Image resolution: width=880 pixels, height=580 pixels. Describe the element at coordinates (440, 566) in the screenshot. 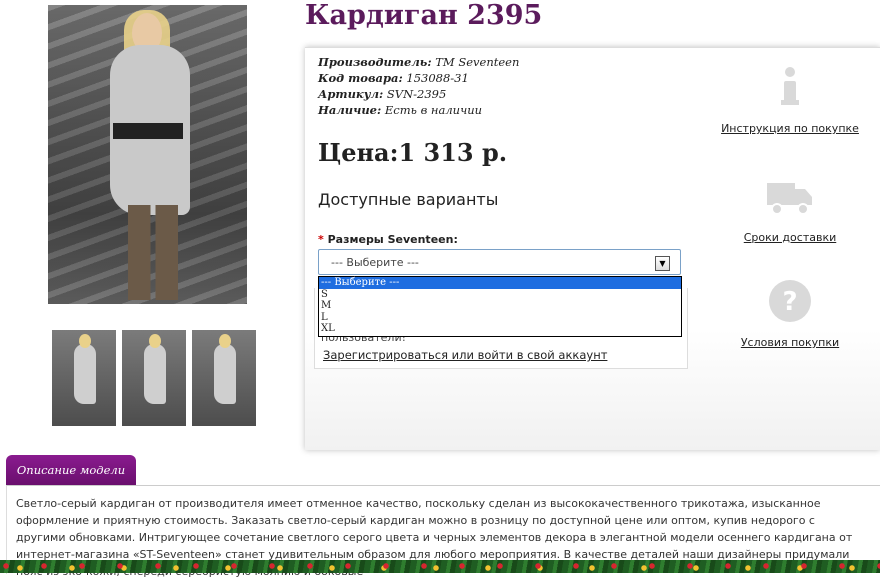

I see `christmas-garland` at that location.